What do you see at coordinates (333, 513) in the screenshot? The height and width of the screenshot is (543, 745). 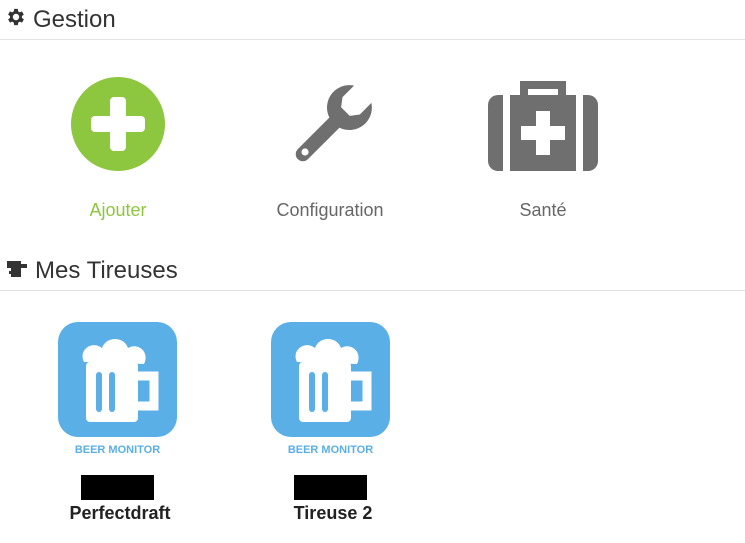 I see `tireuse-name: Tireuse 2` at bounding box center [333, 513].